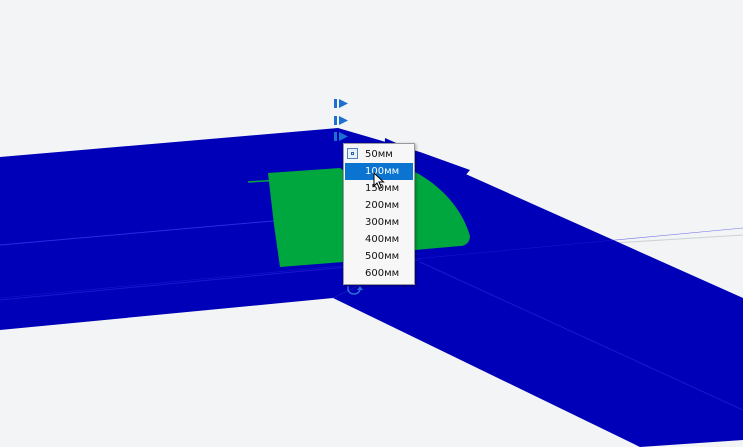 This screenshot has width=743, height=447. What do you see at coordinates (382, 222) in the screenshot?
I see `dropdown-item-label: 300мм` at bounding box center [382, 222].